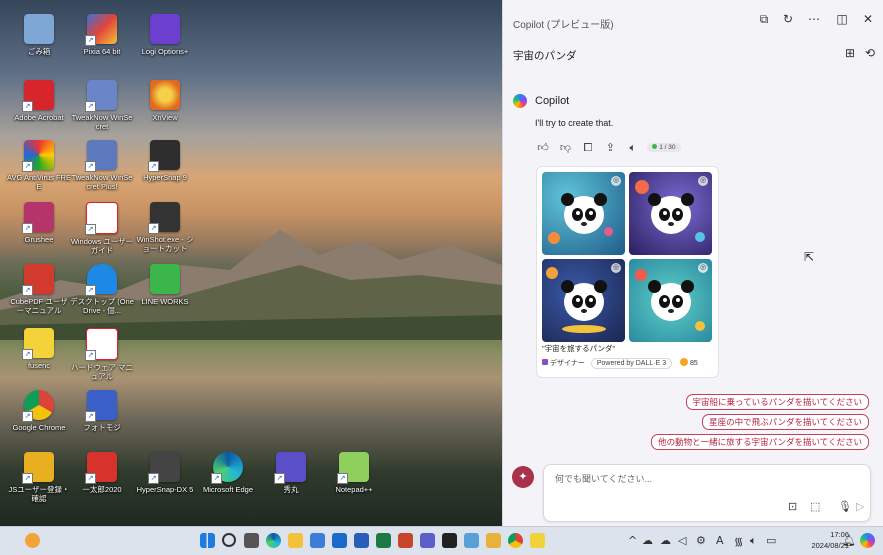 This screenshot has height=555, width=883. Describe the element at coordinates (667, 147) in the screenshot. I see `turn-counter: 1 / 30` at that location.